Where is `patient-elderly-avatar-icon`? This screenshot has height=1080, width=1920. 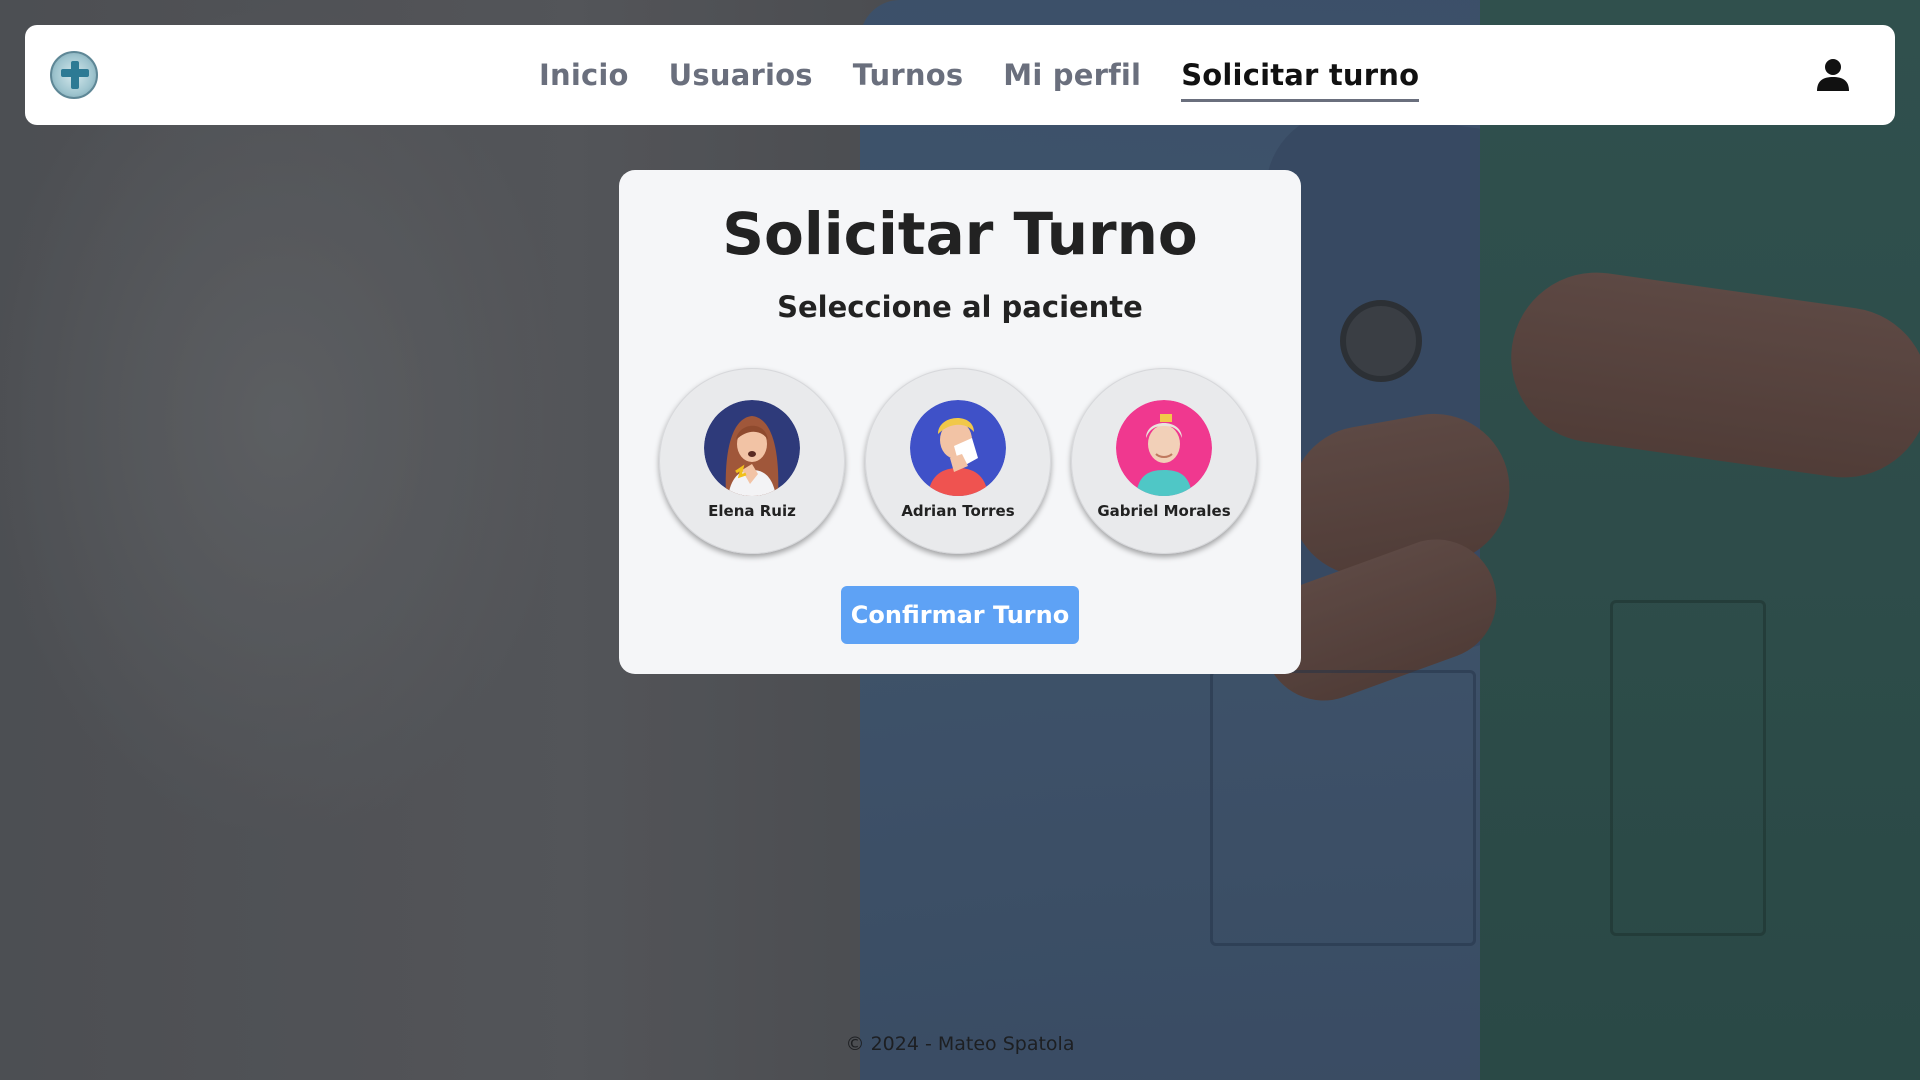 patient-elderly-avatar-icon is located at coordinates (1164, 448).